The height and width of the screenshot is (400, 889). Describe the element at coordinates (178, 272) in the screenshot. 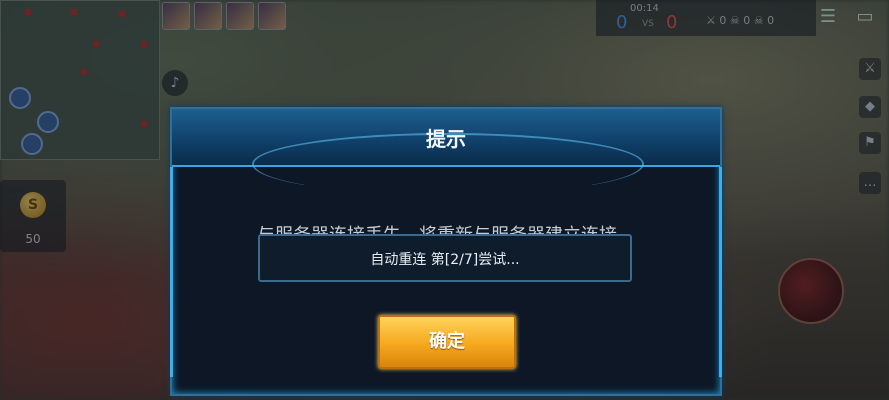

I see `dialog-frame-left` at that location.